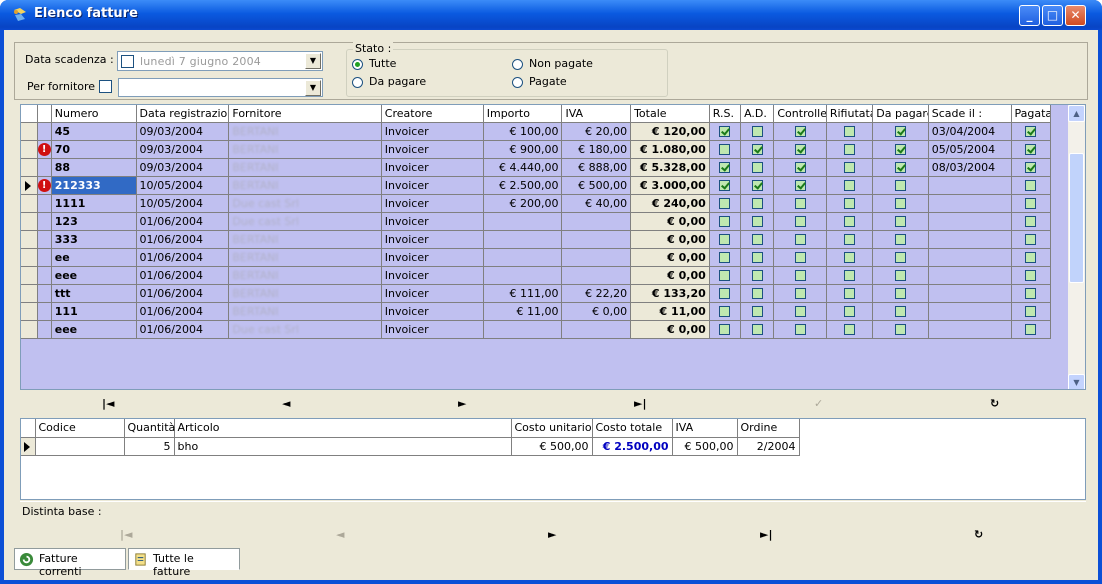  What do you see at coordinates (80, 428) in the screenshot?
I see `detail-column-header: Codice` at bounding box center [80, 428].